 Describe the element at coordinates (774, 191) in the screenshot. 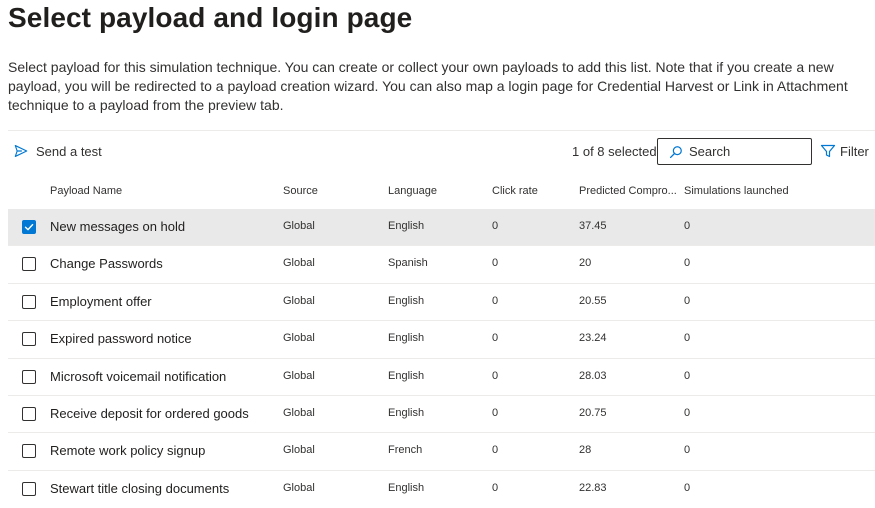

I see `column-header-simulations-launched: Simulations launched` at that location.